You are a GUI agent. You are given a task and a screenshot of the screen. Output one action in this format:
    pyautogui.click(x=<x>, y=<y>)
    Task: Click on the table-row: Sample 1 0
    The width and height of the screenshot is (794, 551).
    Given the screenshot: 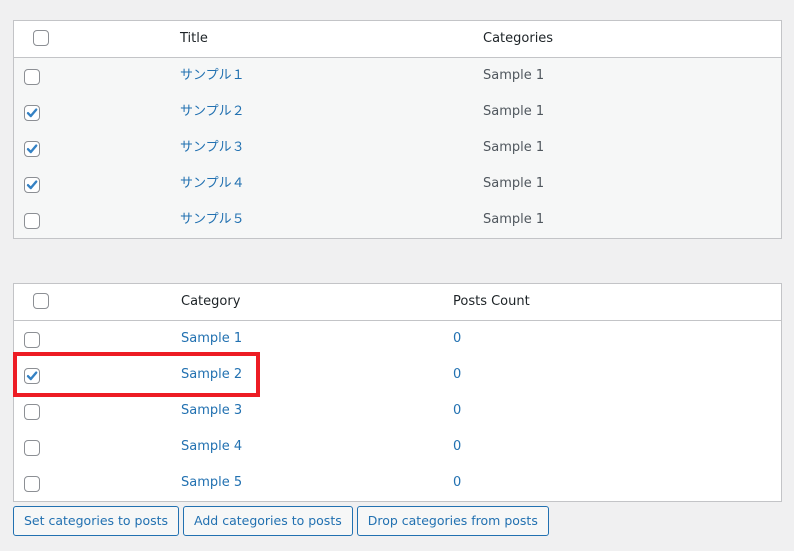 What is the action you would take?
    pyautogui.click(x=397, y=339)
    